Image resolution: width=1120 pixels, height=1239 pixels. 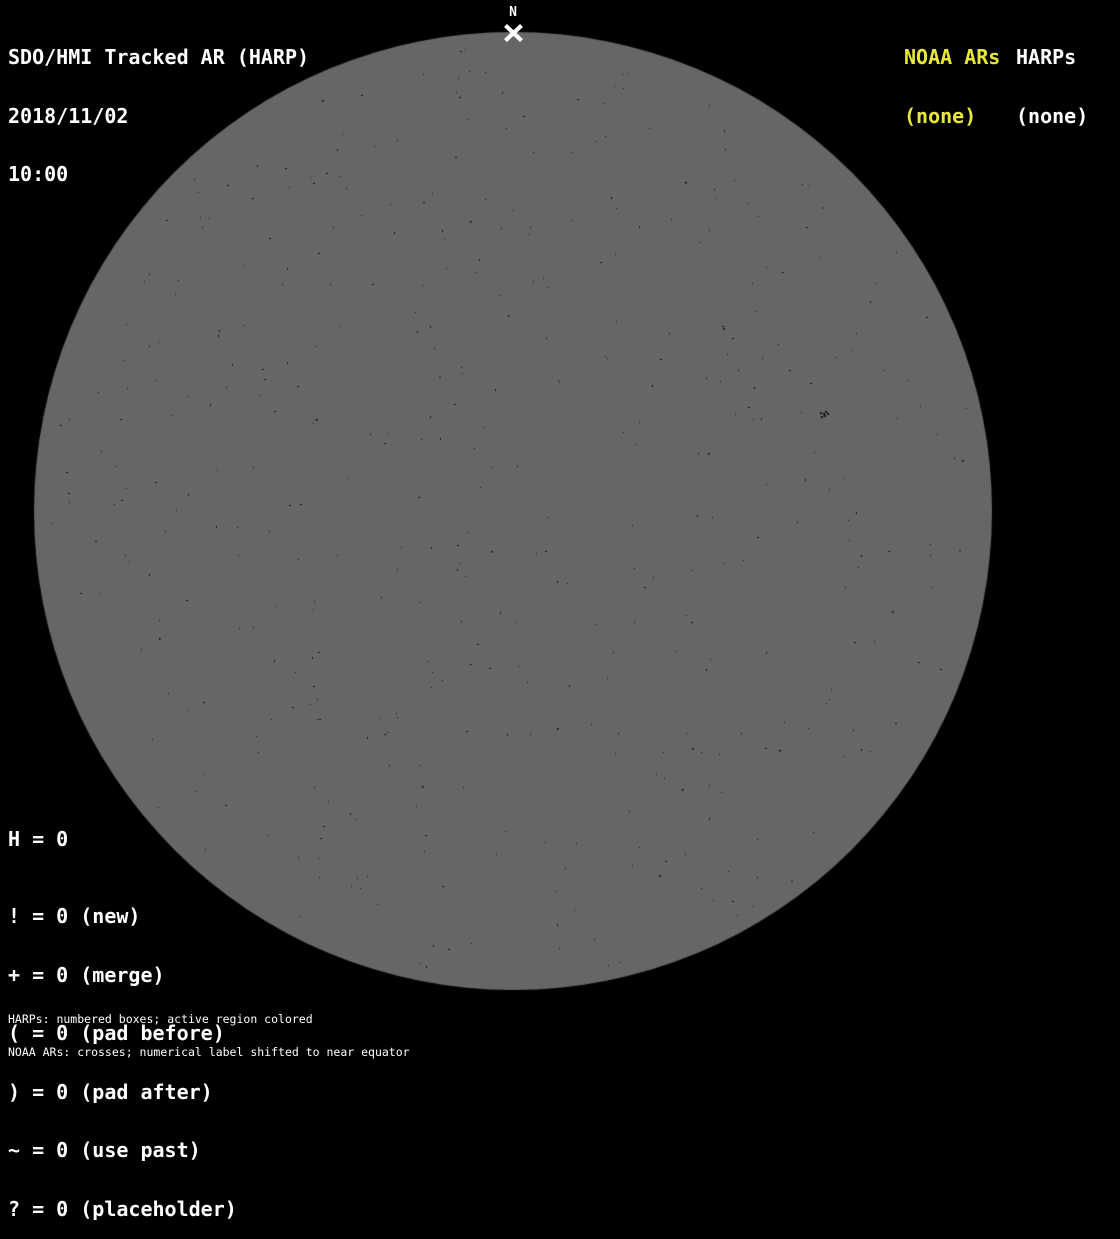 What do you see at coordinates (38, 174) in the screenshot?
I see `time-label: 10:00` at bounding box center [38, 174].